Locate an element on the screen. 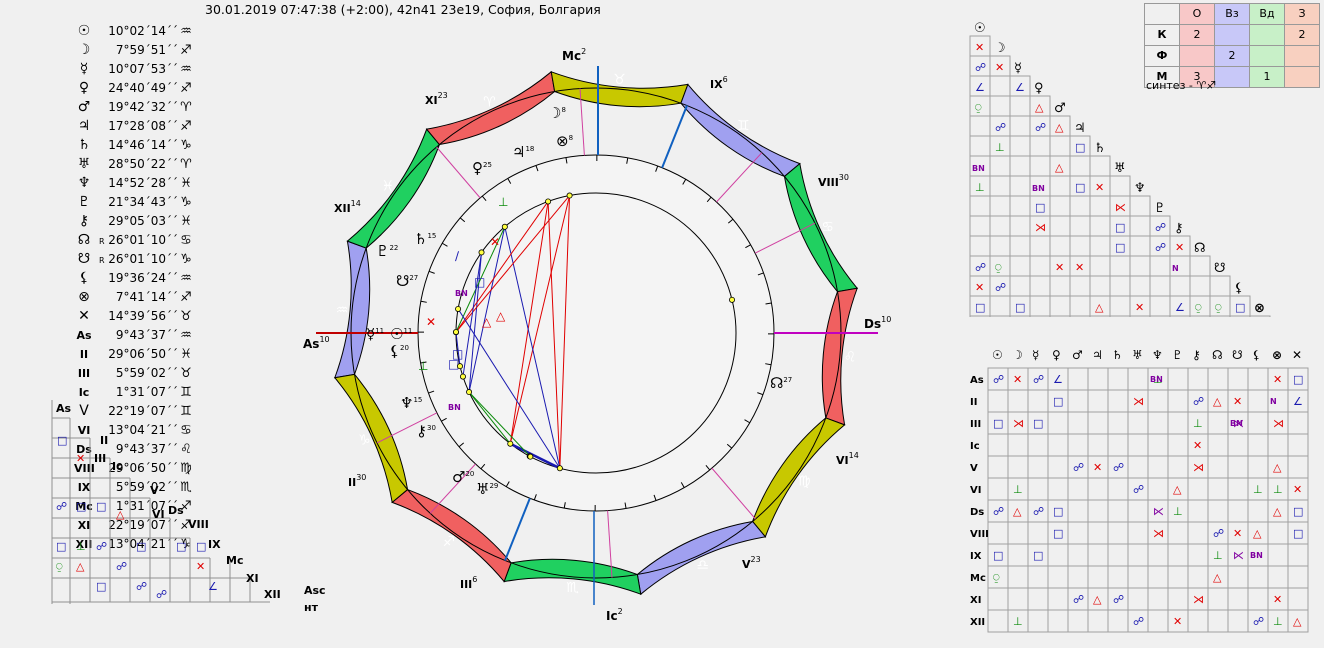 This screenshot has height=648, width=1324. ds-label: Ds10 is located at coordinates (877, 323).